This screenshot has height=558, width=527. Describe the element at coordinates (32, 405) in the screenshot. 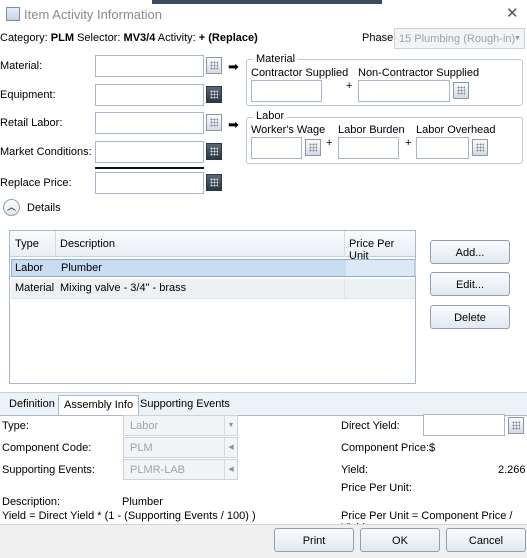

I see `tab-definition: Definition` at that location.